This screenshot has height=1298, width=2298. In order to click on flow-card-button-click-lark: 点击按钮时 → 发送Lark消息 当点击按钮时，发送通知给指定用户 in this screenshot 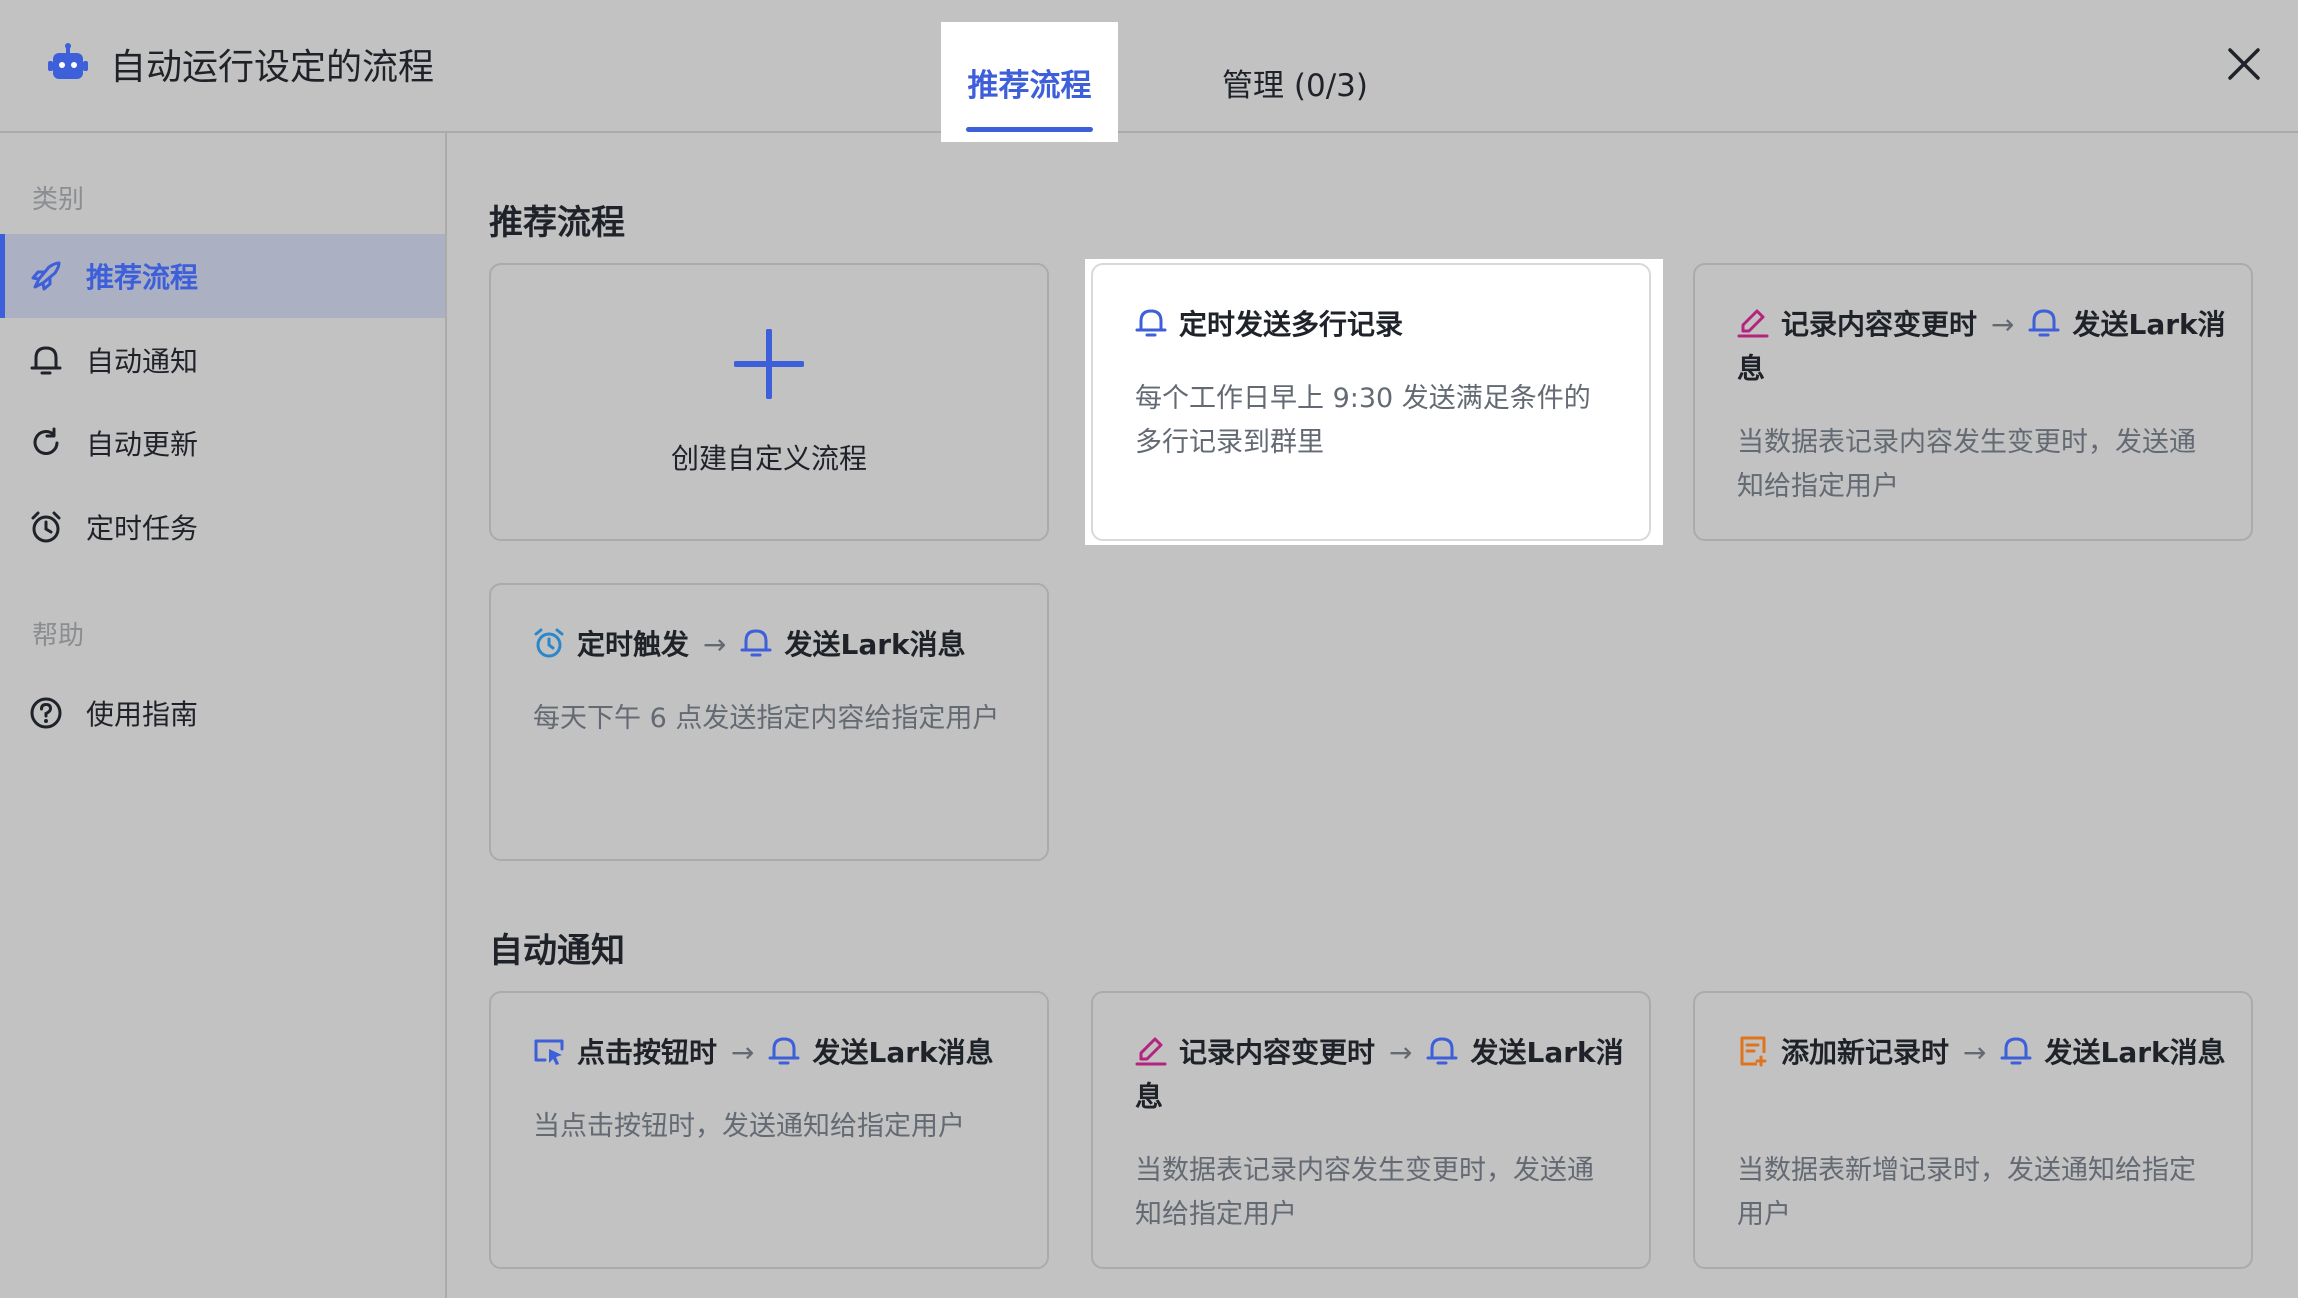, I will do `click(769, 1130)`.